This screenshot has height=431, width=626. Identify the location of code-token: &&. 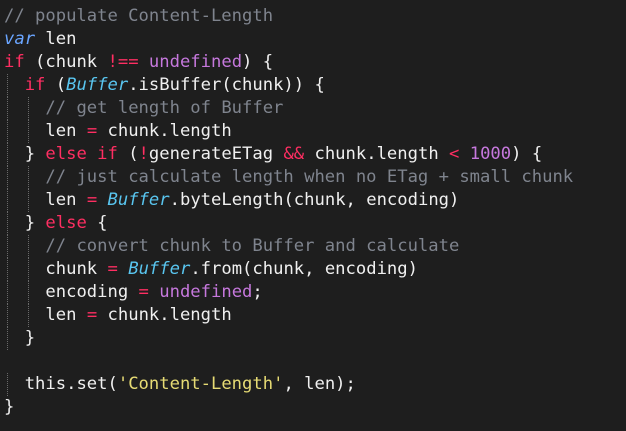
(294, 154).